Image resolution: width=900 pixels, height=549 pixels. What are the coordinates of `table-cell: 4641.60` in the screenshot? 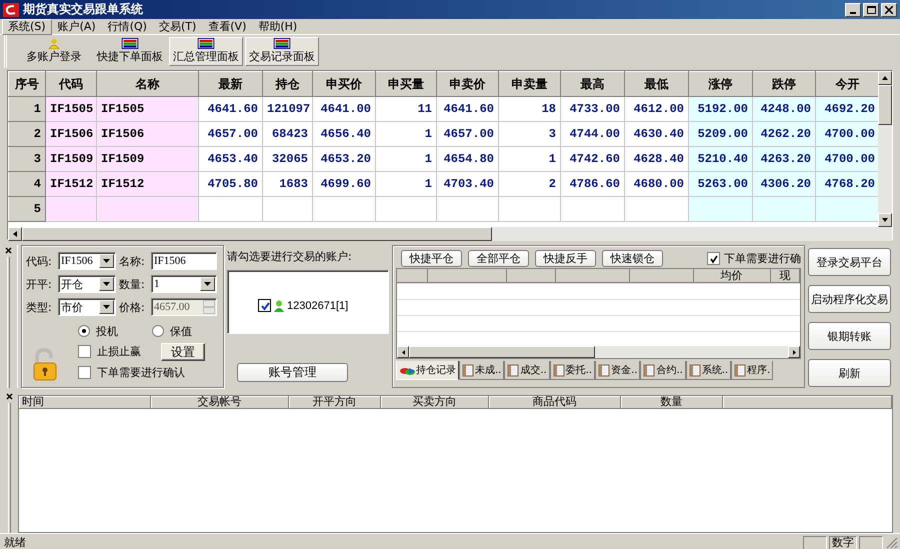 It's located at (469, 109).